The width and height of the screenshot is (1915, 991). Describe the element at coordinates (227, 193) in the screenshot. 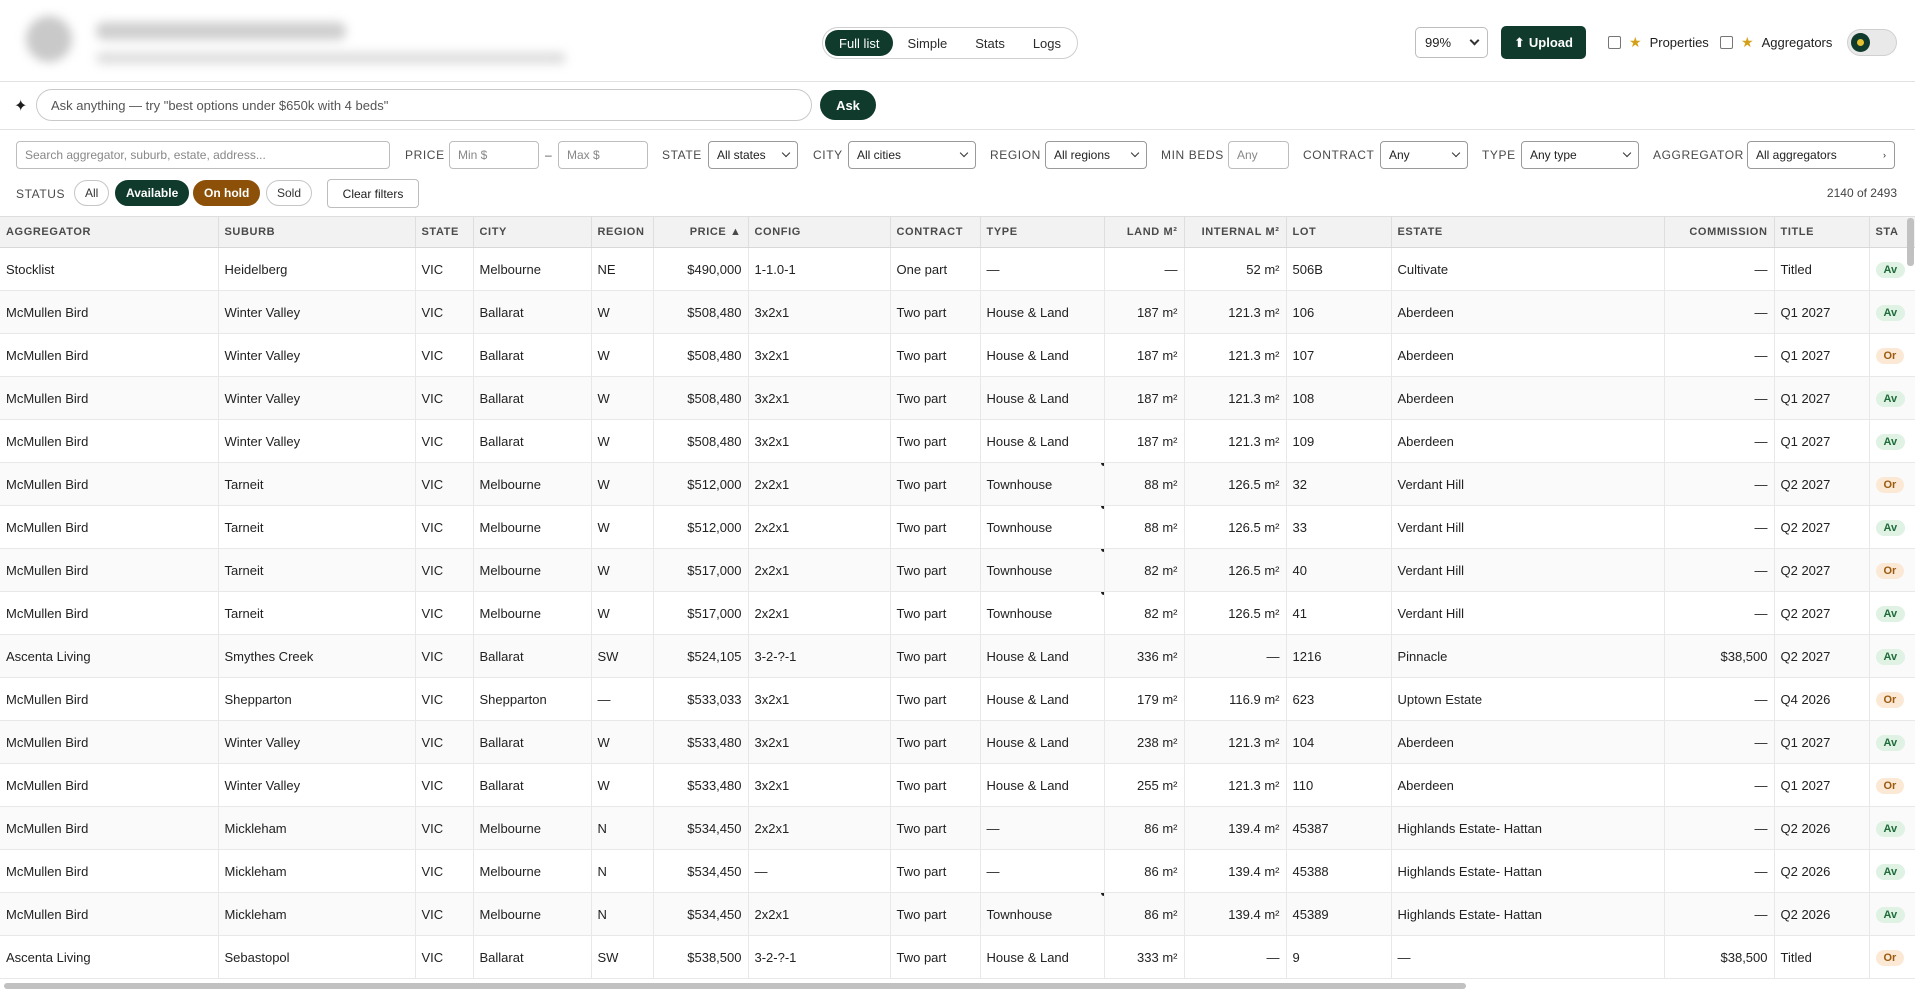

I see `status-pill-on-hold: On hold` at that location.